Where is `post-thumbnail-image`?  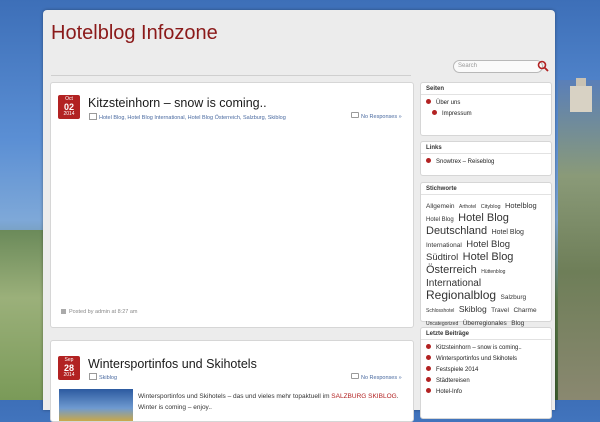 post-thumbnail-image is located at coordinates (96, 405).